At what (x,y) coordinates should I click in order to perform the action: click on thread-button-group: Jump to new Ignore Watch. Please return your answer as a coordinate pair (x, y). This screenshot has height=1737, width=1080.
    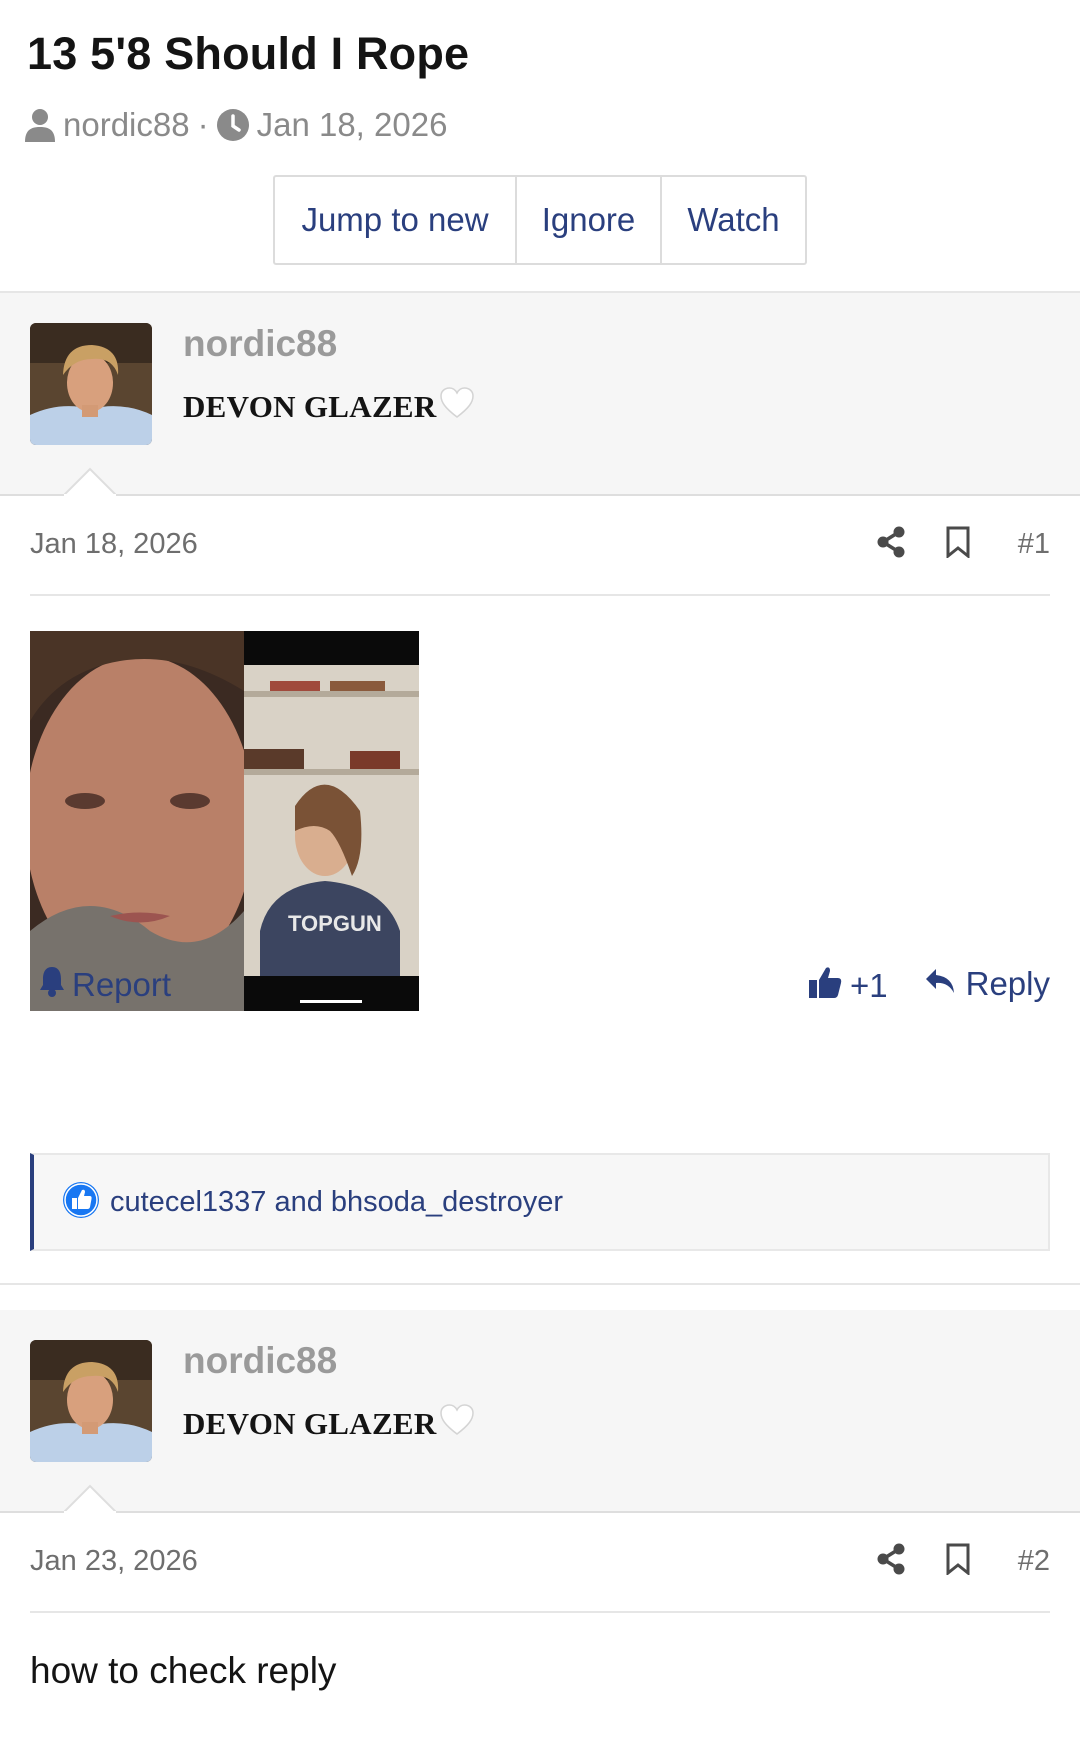
    Looking at the image, I should click on (540, 220).